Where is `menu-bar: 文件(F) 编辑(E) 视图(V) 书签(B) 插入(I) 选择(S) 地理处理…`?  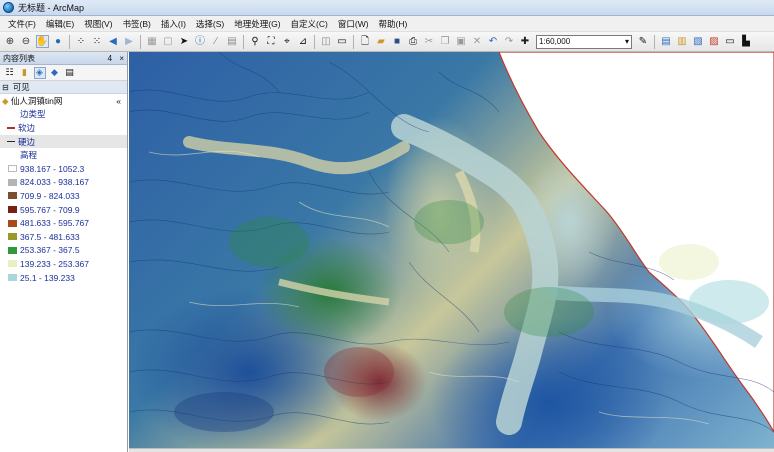 menu-bar: 文件(F) 编辑(E) 视图(V) 书签(B) 插入(I) 选择(S) 地理处理… is located at coordinates (387, 24).